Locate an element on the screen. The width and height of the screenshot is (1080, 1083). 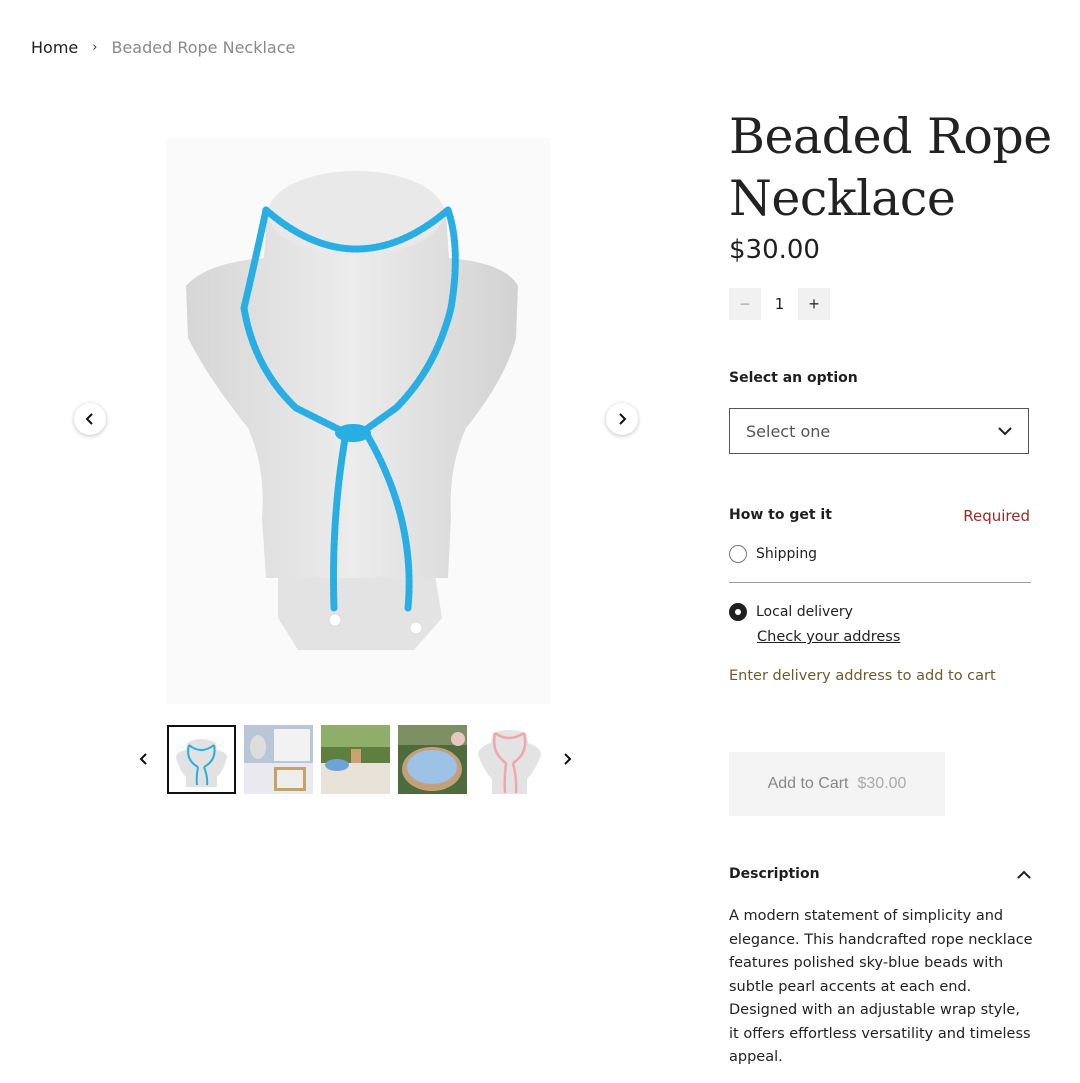
quantity-stepper: − 1 + is located at coordinates (779, 304).